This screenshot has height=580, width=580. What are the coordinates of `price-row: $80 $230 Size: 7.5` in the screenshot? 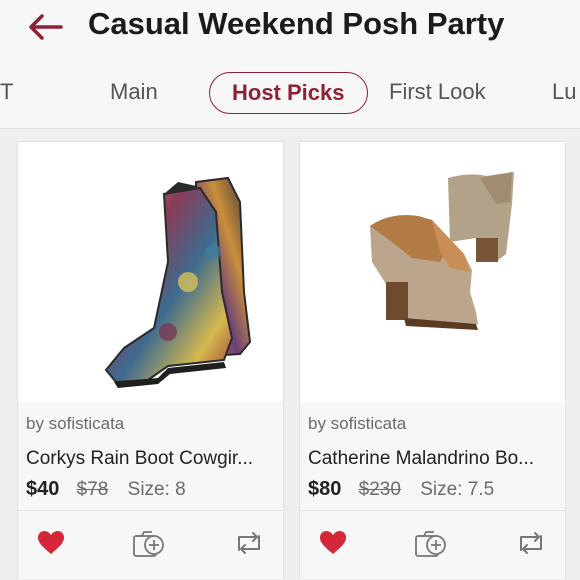 It's located at (401, 489).